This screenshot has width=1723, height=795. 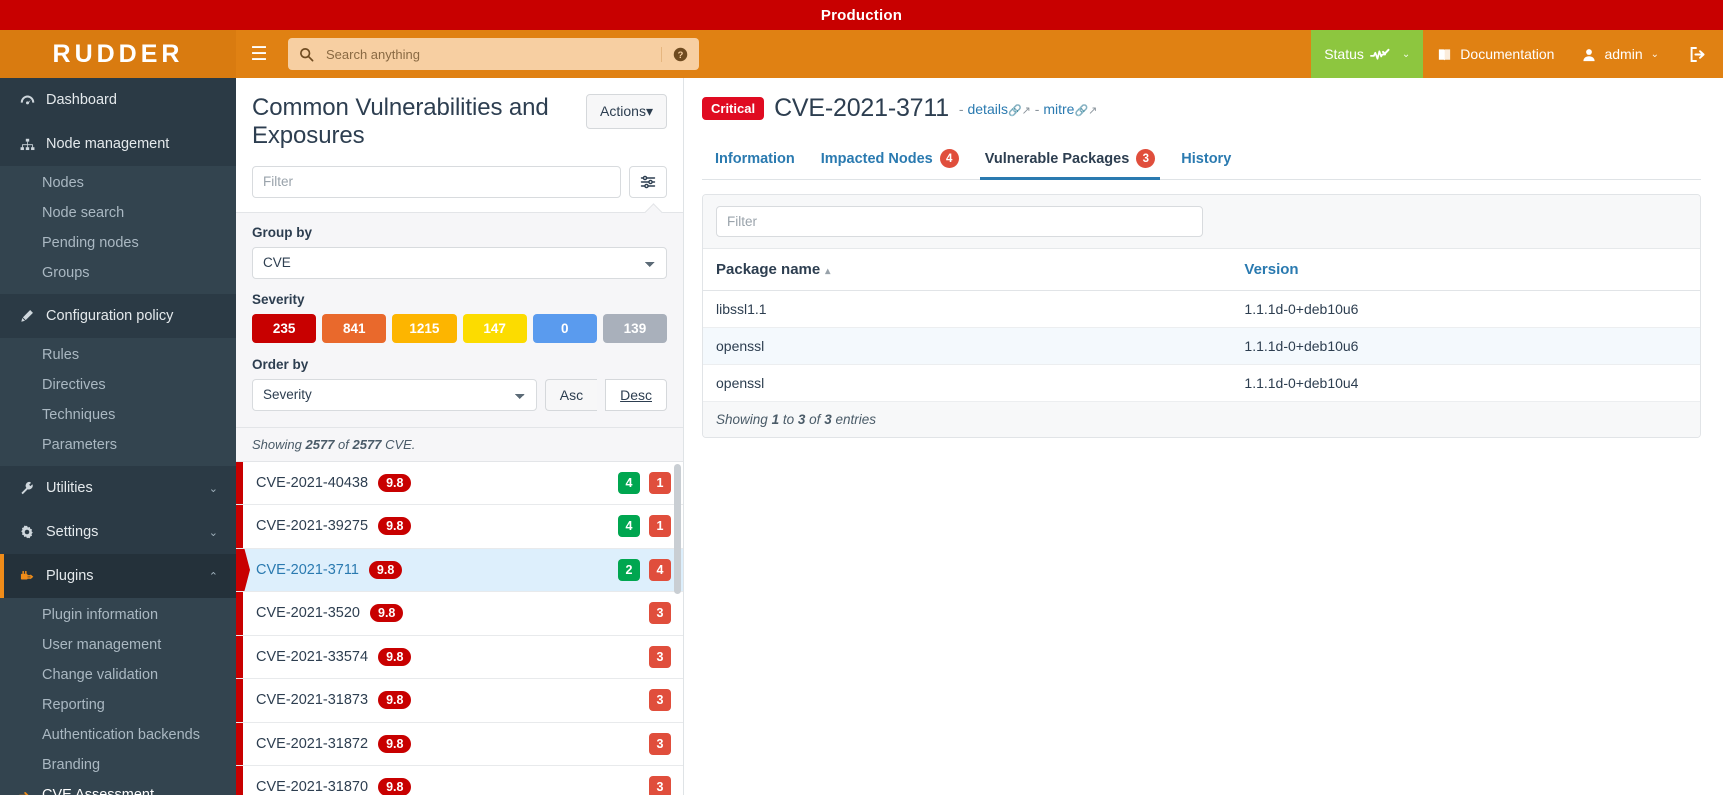 I want to click on cve-list-item: CVE-2021-31870 9.8 3, so click(x=459, y=780).